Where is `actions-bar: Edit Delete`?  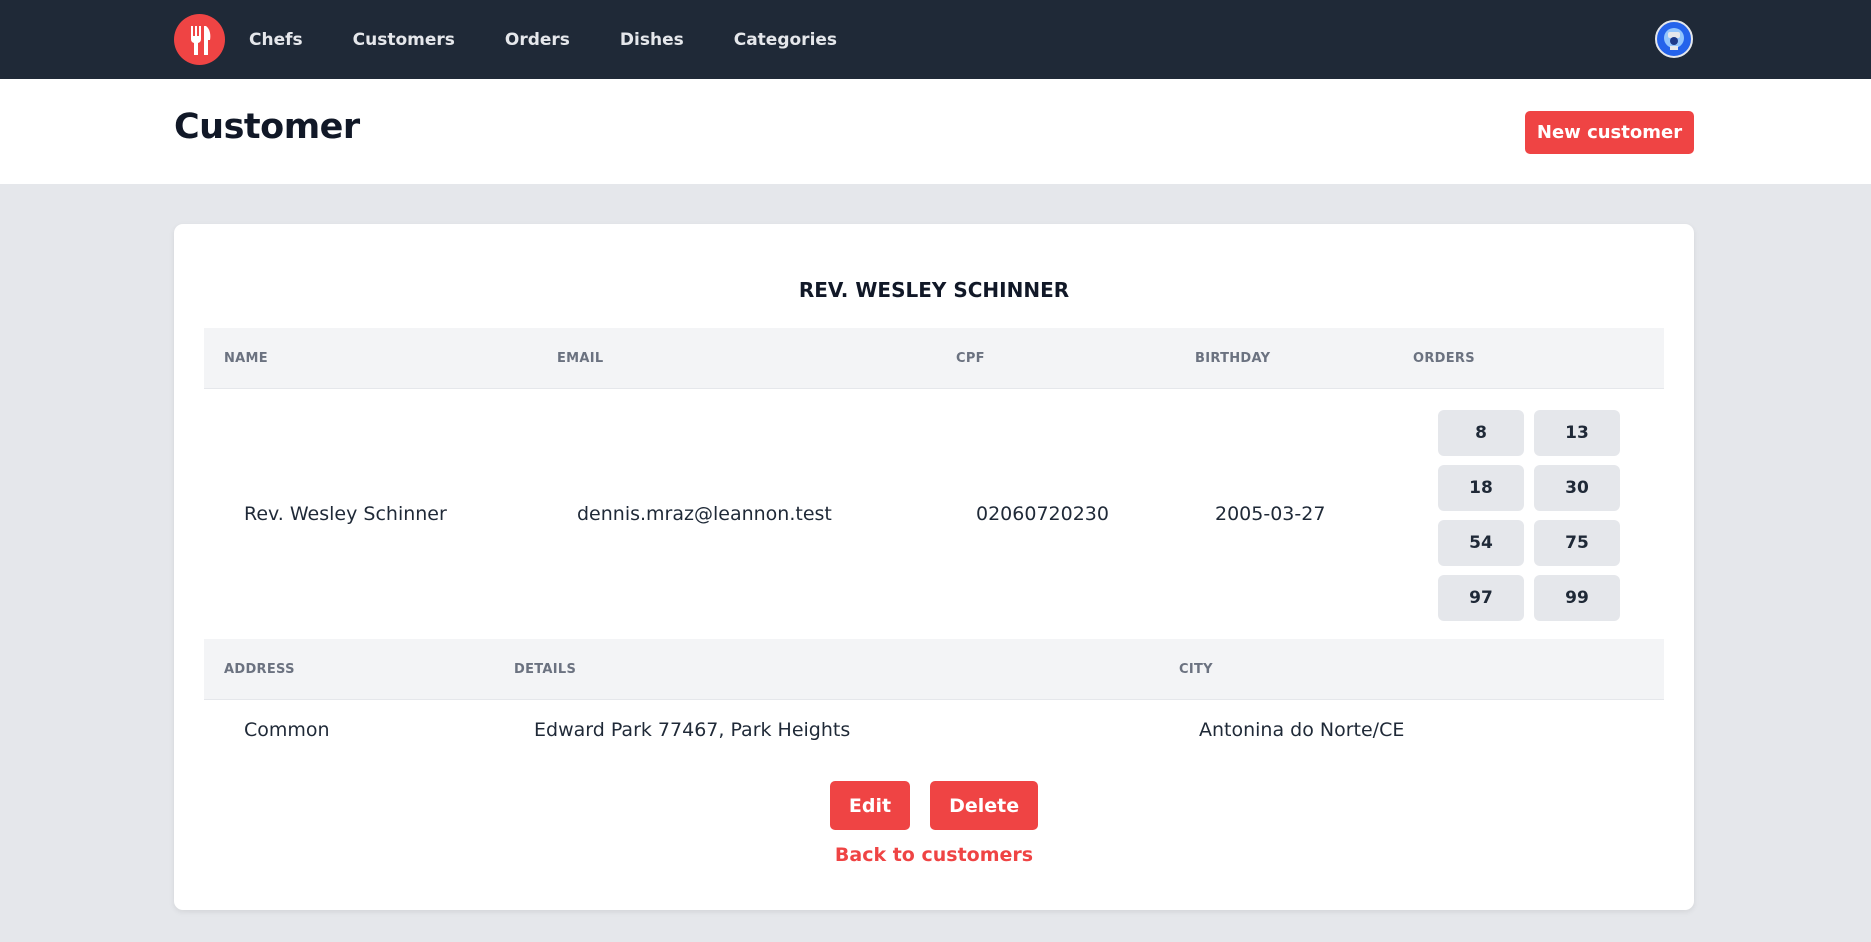 actions-bar: Edit Delete is located at coordinates (934, 805).